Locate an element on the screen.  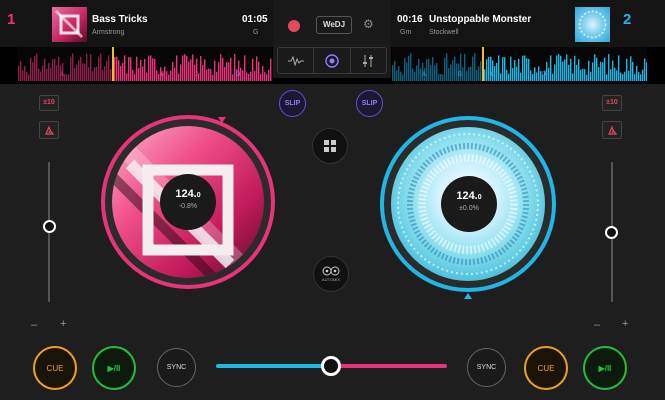
eq-view-button is located at coordinates (368, 60).